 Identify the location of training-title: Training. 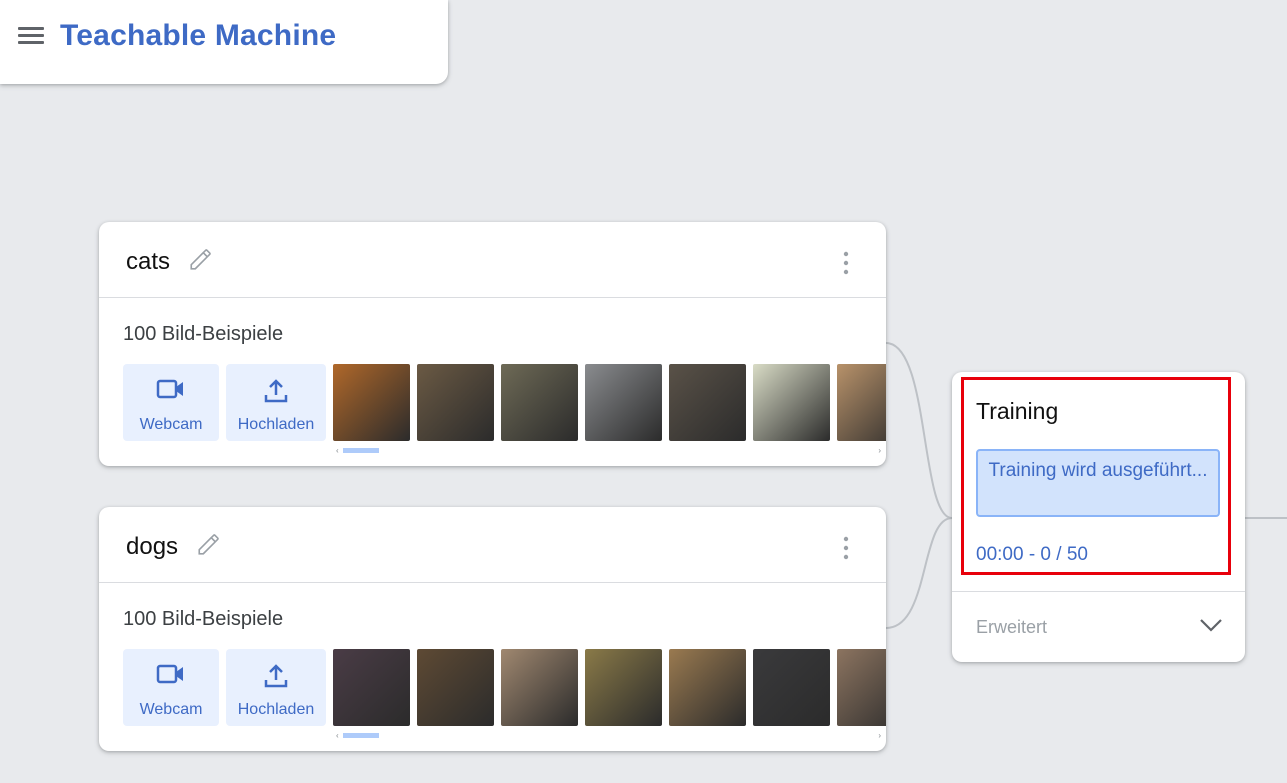
(1017, 411).